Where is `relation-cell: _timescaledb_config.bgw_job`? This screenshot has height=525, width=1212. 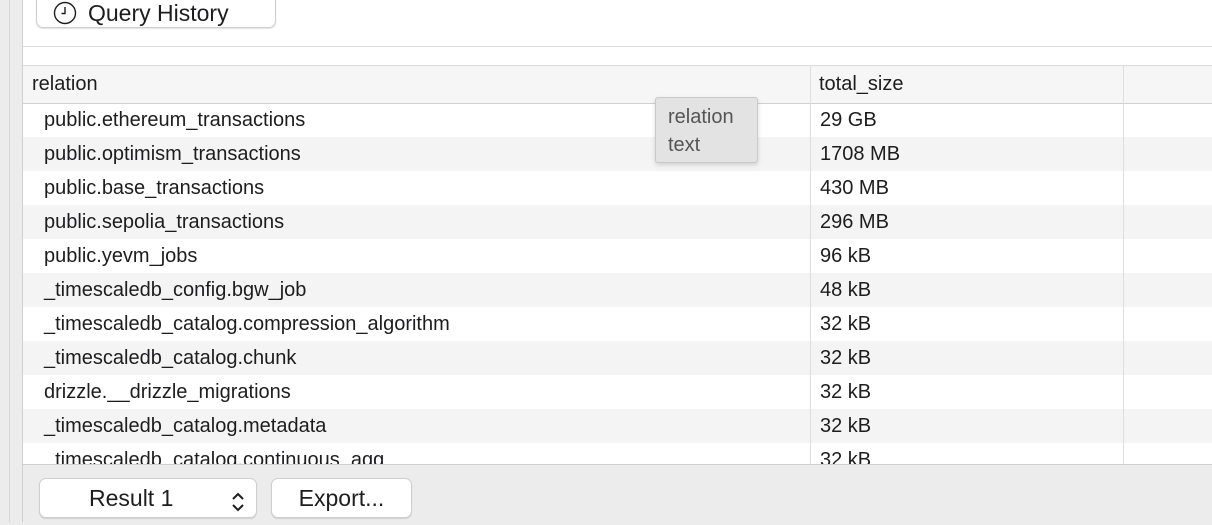
relation-cell: _timescaledb_config.bgw_job is located at coordinates (175, 290).